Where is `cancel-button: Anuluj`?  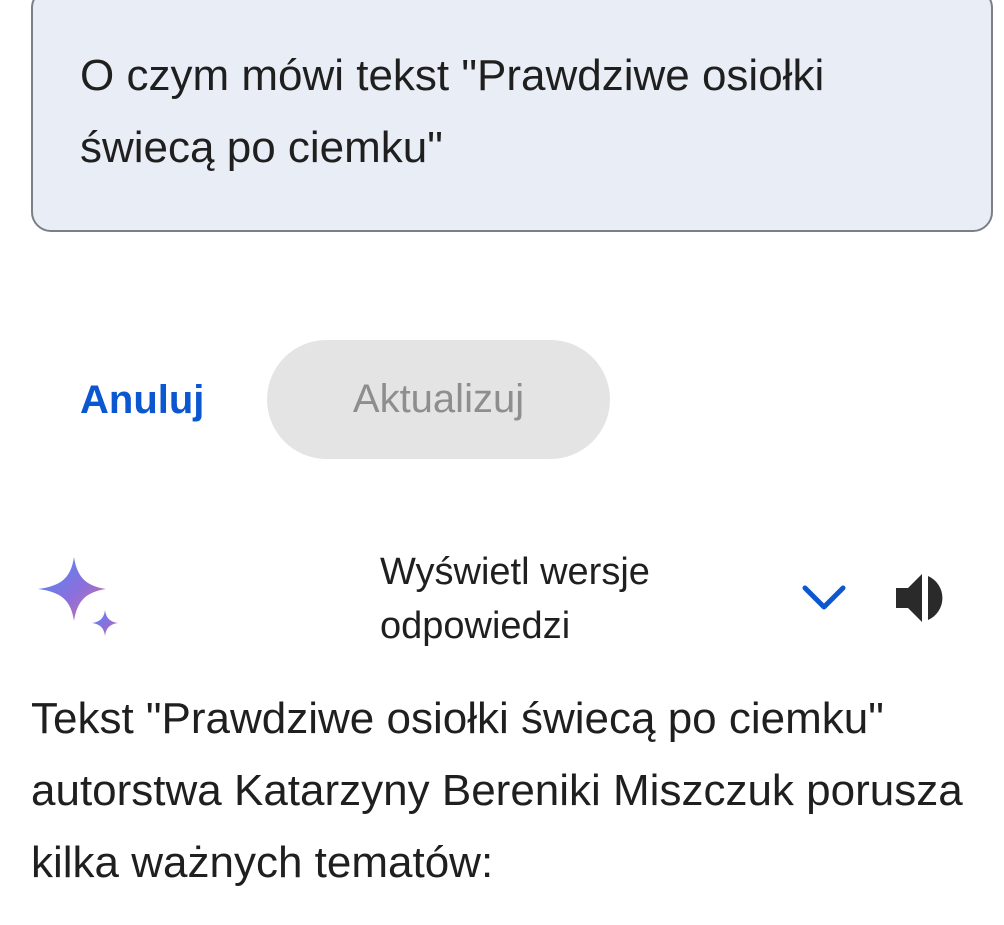
cancel-button: Anuluj is located at coordinates (142, 400).